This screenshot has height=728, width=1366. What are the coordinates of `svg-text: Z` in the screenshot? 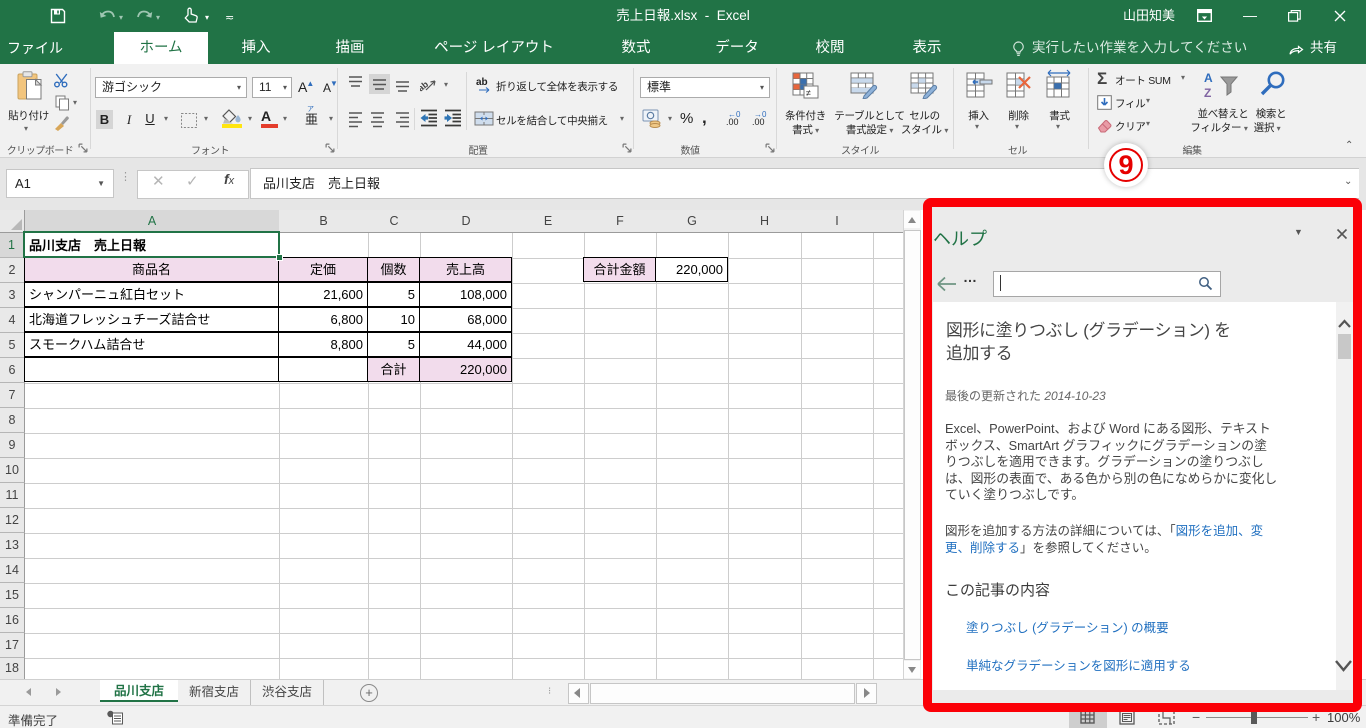 It's located at (1207, 93).